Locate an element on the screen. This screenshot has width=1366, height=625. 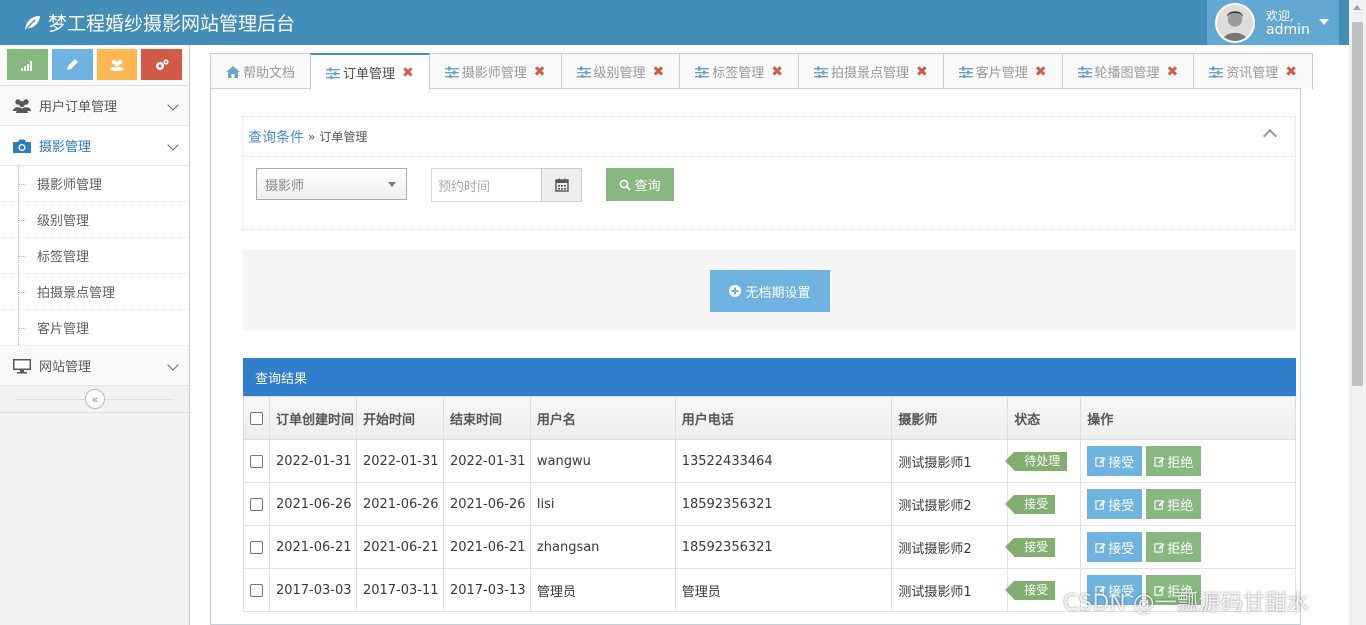
cell-created: 2017-03-03 is located at coordinates (312, 590).